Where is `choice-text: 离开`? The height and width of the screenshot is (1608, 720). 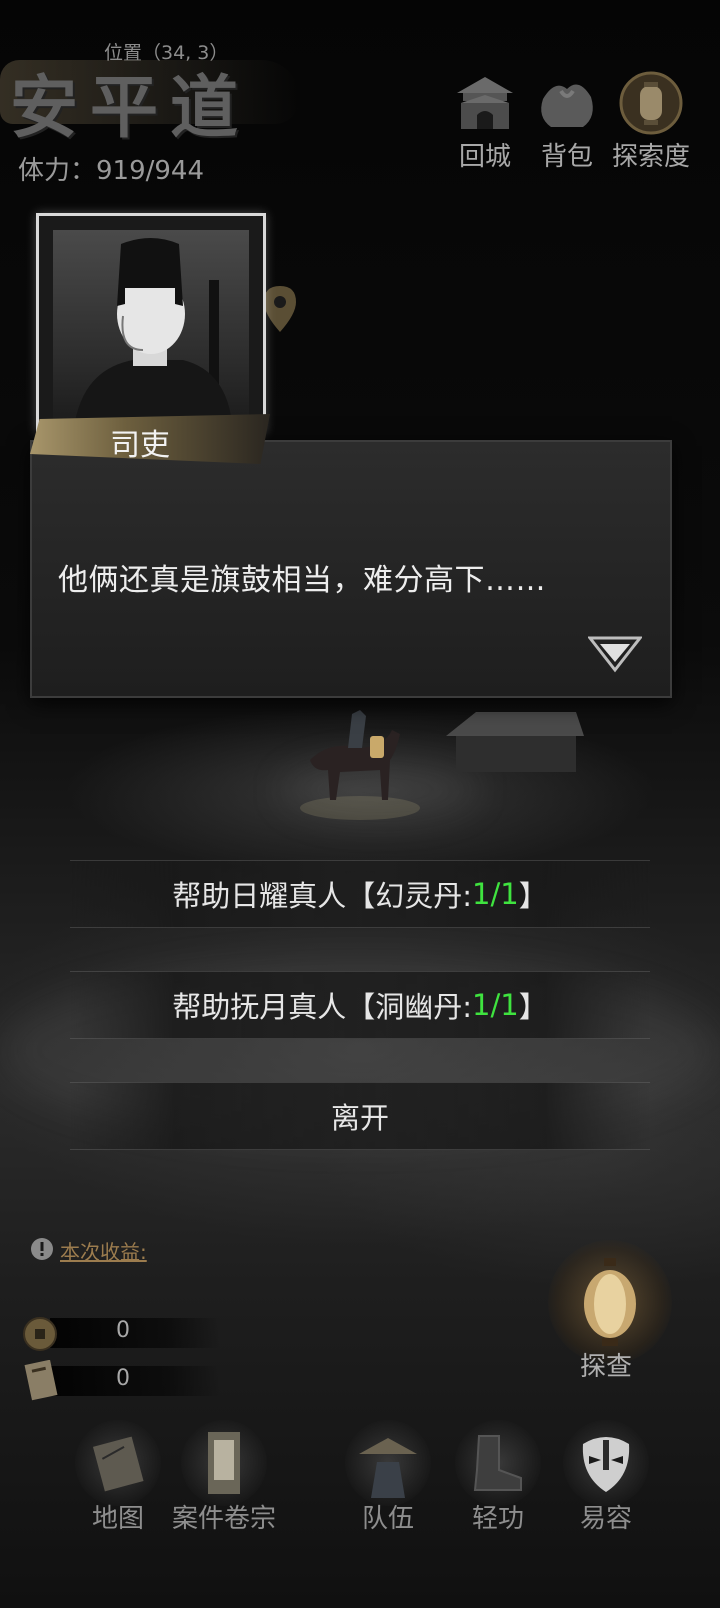 choice-text: 离开 is located at coordinates (359, 1118).